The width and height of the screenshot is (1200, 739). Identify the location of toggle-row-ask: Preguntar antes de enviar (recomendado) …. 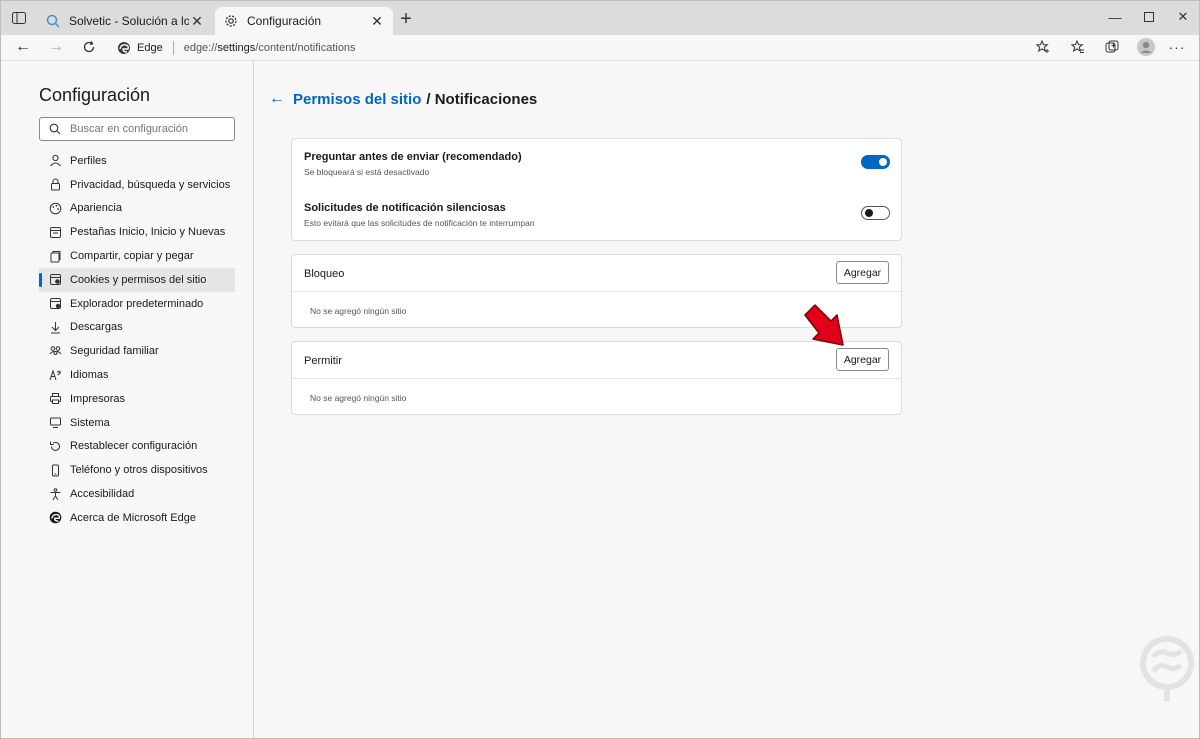
(597, 164).